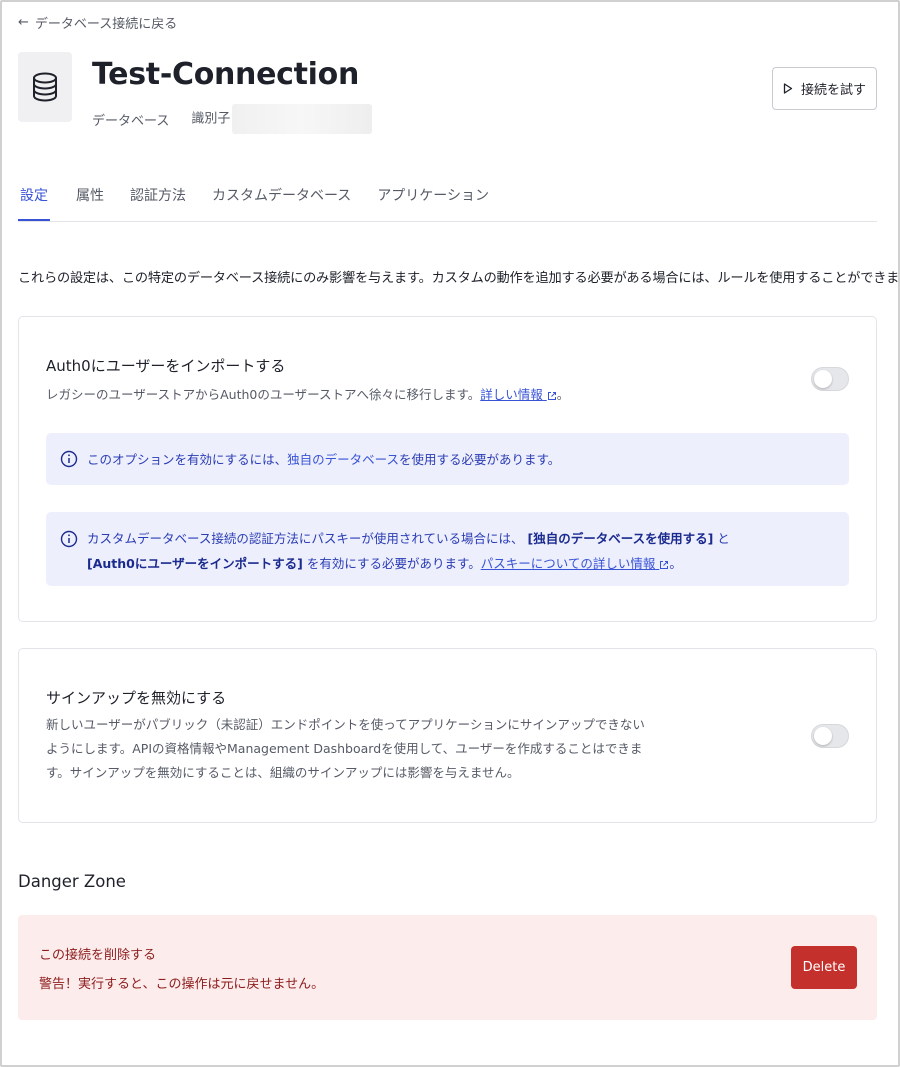  I want to click on learn-more-link: 詳しい情報, so click(518, 394).